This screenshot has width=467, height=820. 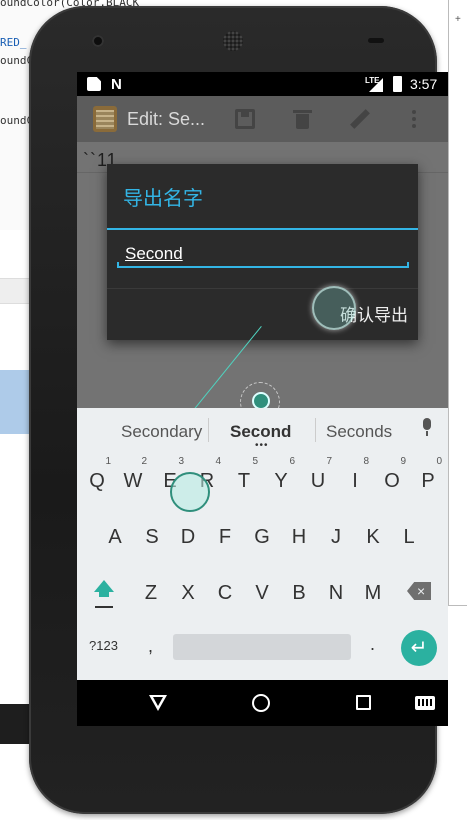 I want to click on key-label: K, so click(x=373, y=537).